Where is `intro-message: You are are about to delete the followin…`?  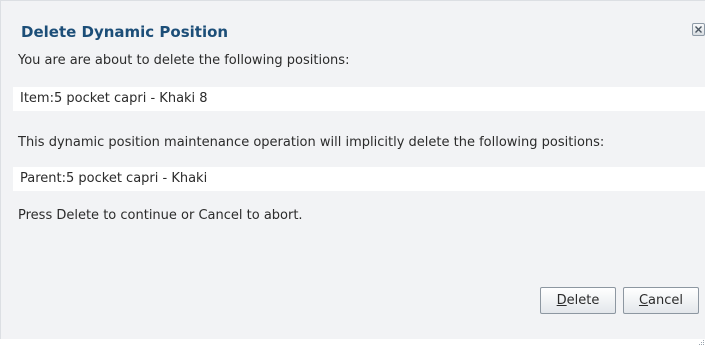
intro-message: You are are about to delete the followin… is located at coordinates (184, 60).